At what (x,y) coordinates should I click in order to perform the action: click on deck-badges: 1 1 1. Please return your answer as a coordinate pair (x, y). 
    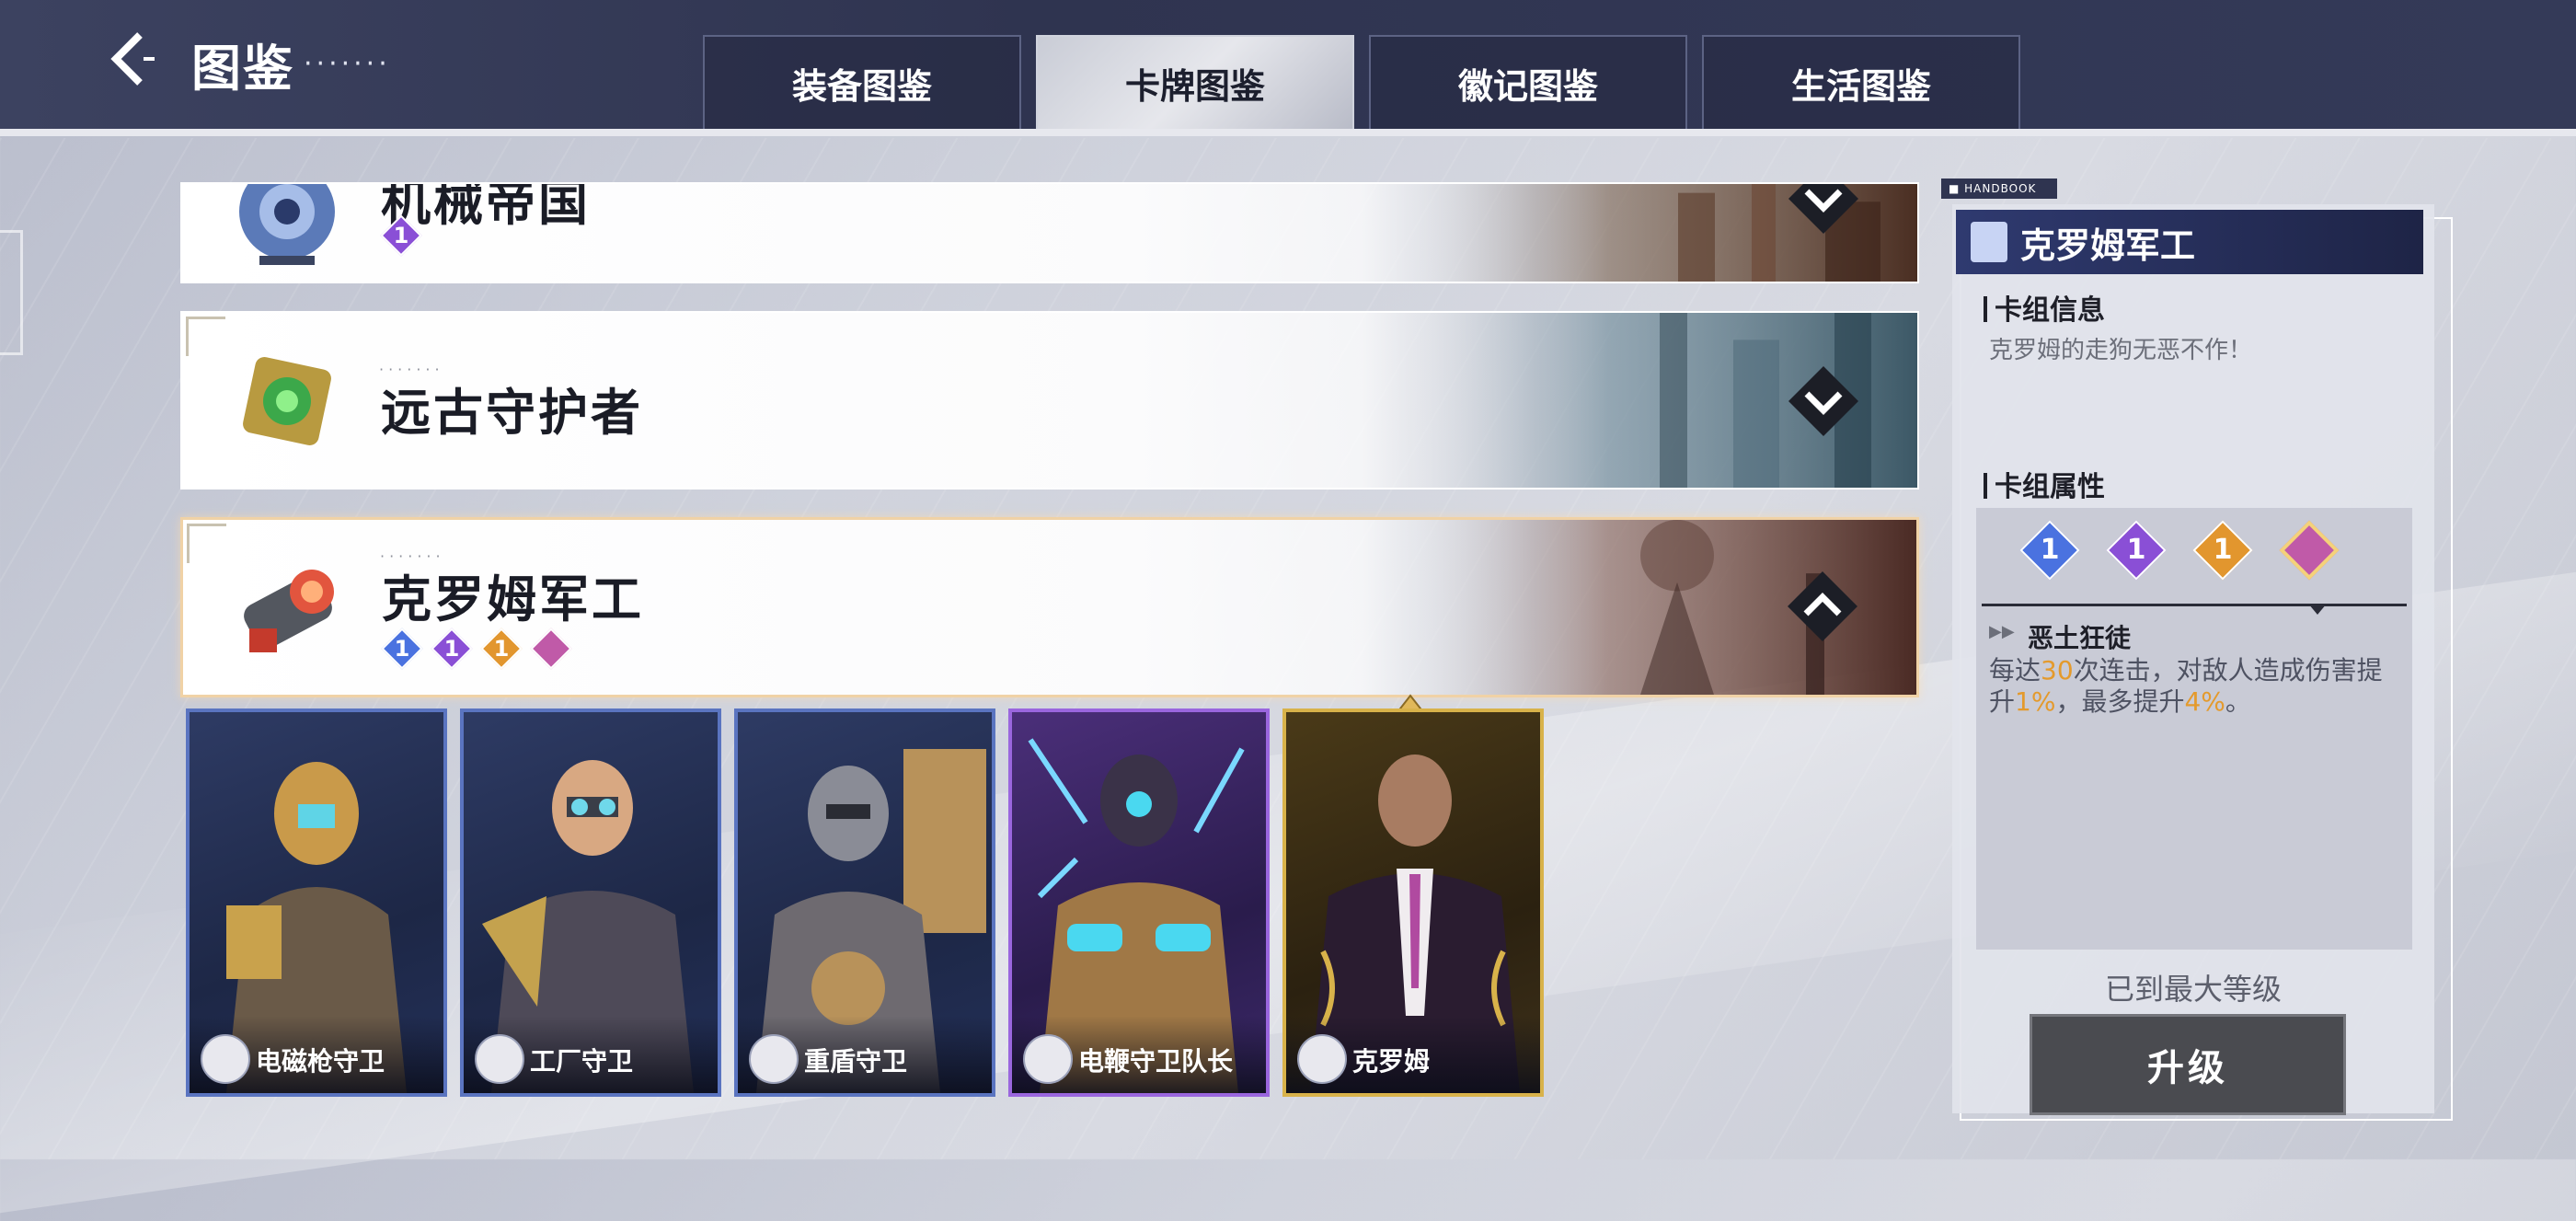
    Looking at the image, I should click on (476, 649).